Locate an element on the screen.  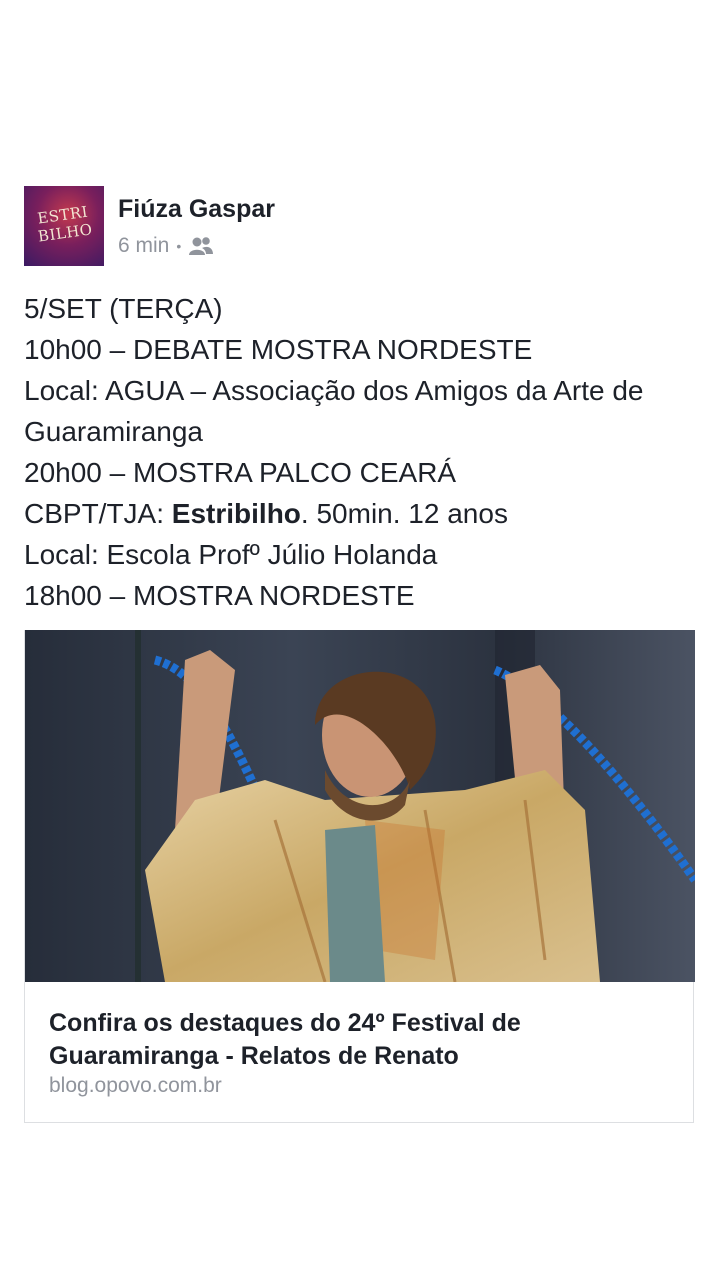
post-meta: 6 min • is located at coordinates (166, 246).